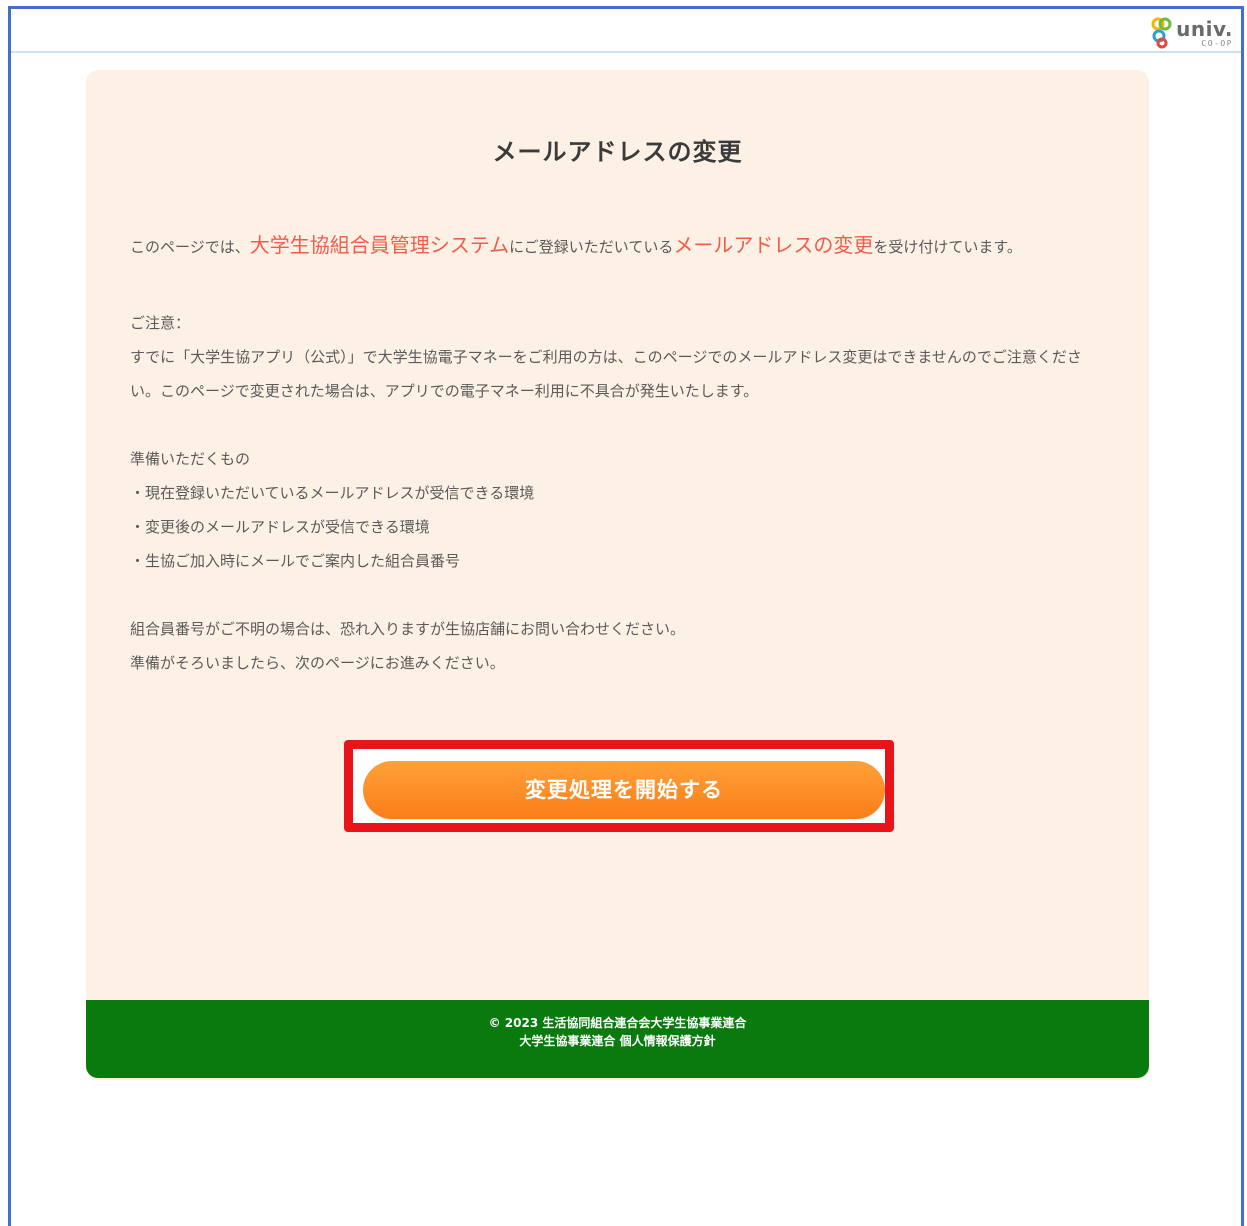  Describe the element at coordinates (160, 323) in the screenshot. I see `notice-heading: ご注意：` at that location.